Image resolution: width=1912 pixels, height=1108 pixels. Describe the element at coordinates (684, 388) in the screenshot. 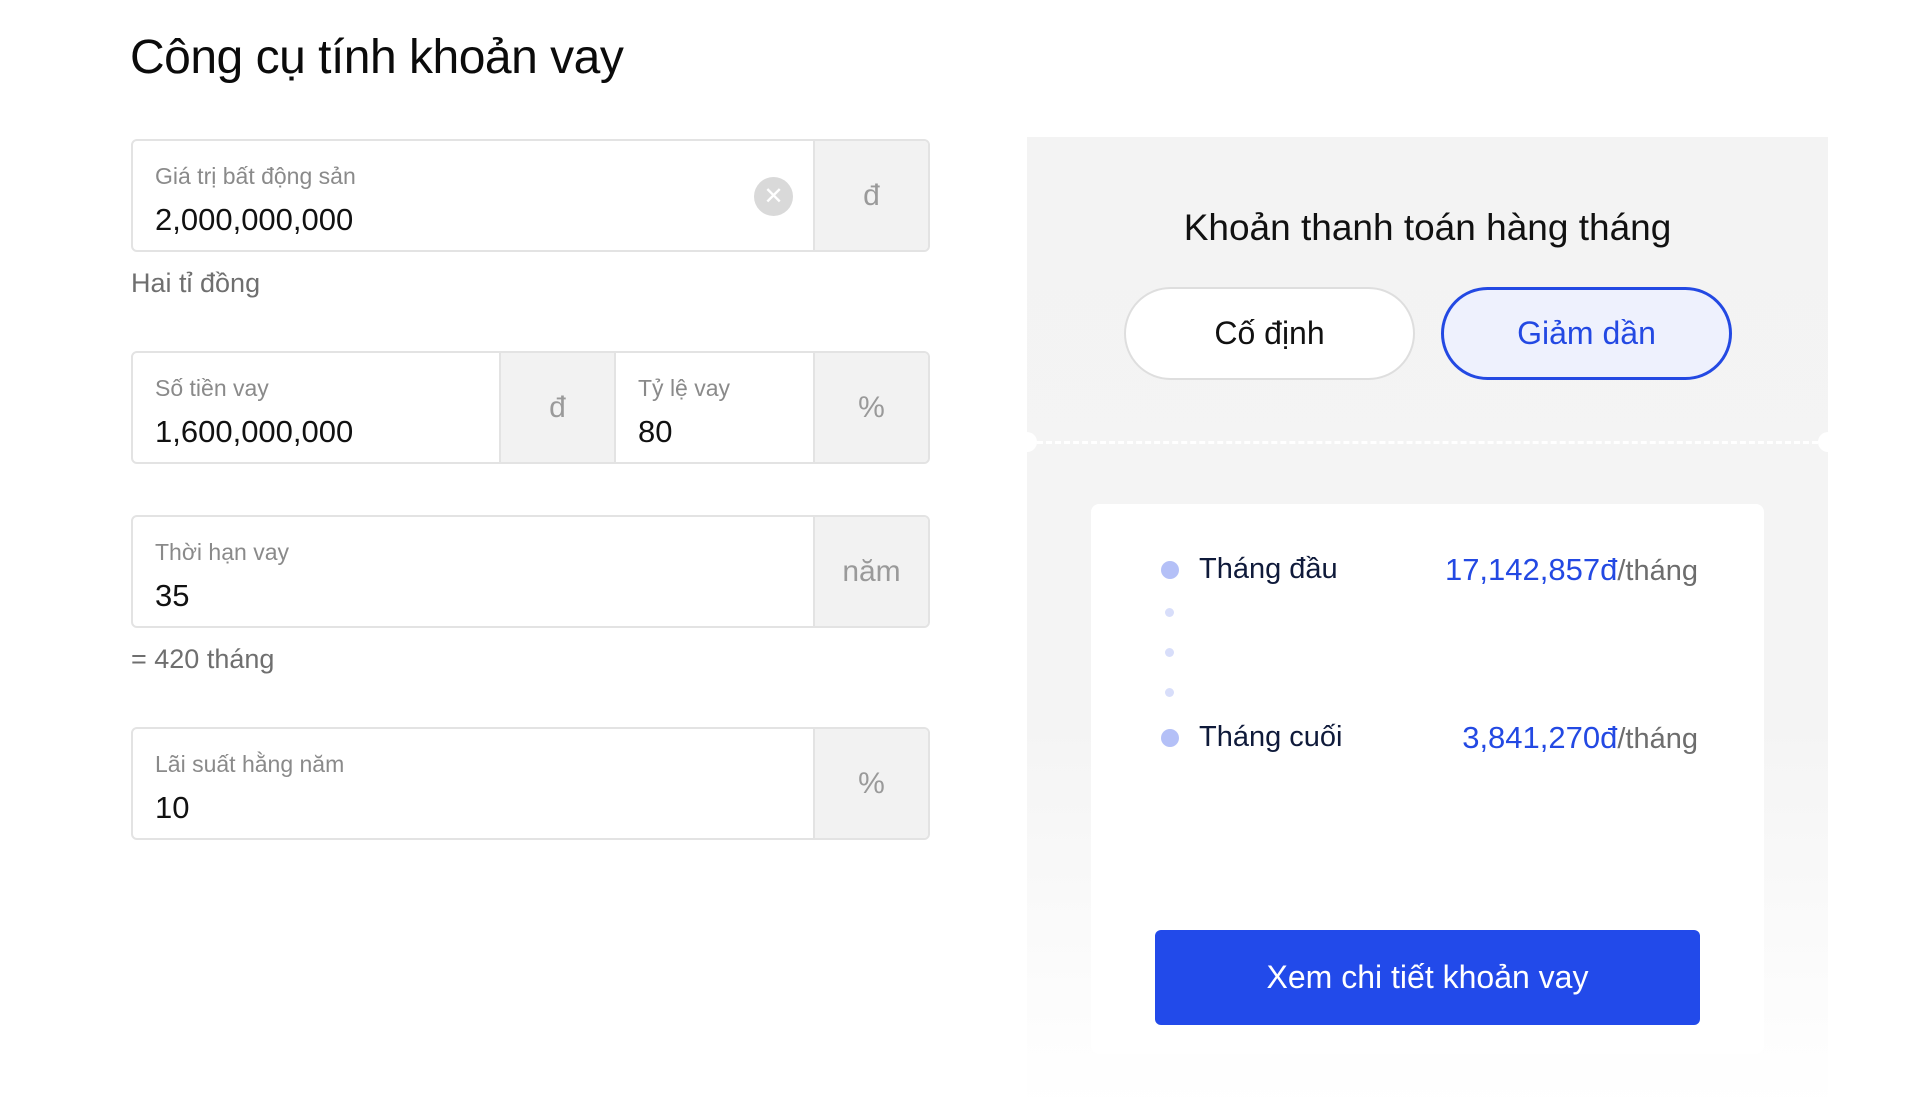

I see `loan-ratio-label: Tỷ lệ vay` at that location.